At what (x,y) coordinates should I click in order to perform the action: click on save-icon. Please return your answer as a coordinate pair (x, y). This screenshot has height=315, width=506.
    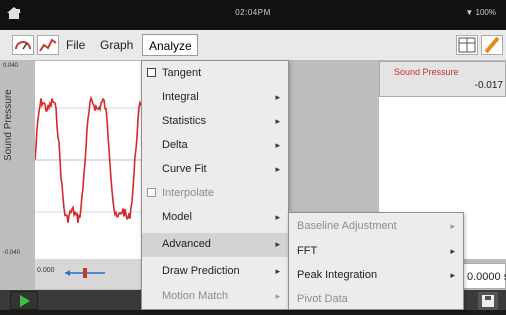
    Looking at the image, I should click on (488, 301).